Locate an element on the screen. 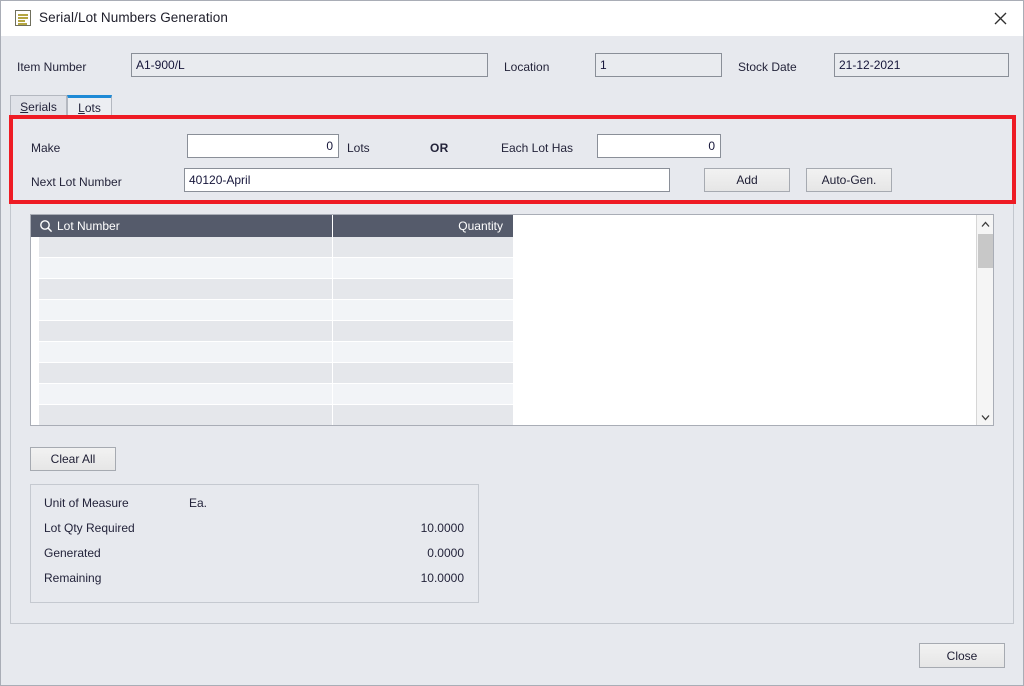 The width and height of the screenshot is (1024, 686). summary-row-label: Unit of Measure is located at coordinates (86, 503).